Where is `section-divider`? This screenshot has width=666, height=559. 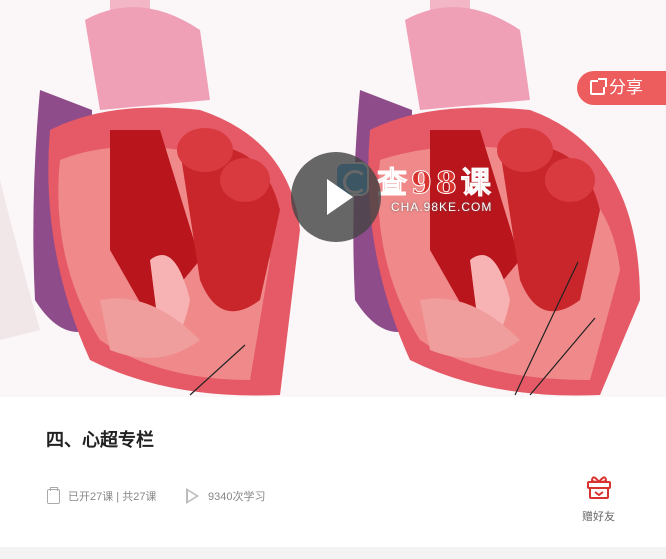
section-divider is located at coordinates (333, 553).